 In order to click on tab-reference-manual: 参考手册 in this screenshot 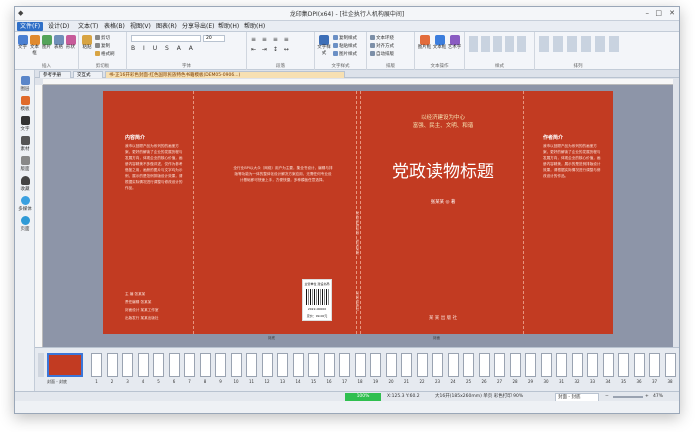, I will do `click(55, 74)`.